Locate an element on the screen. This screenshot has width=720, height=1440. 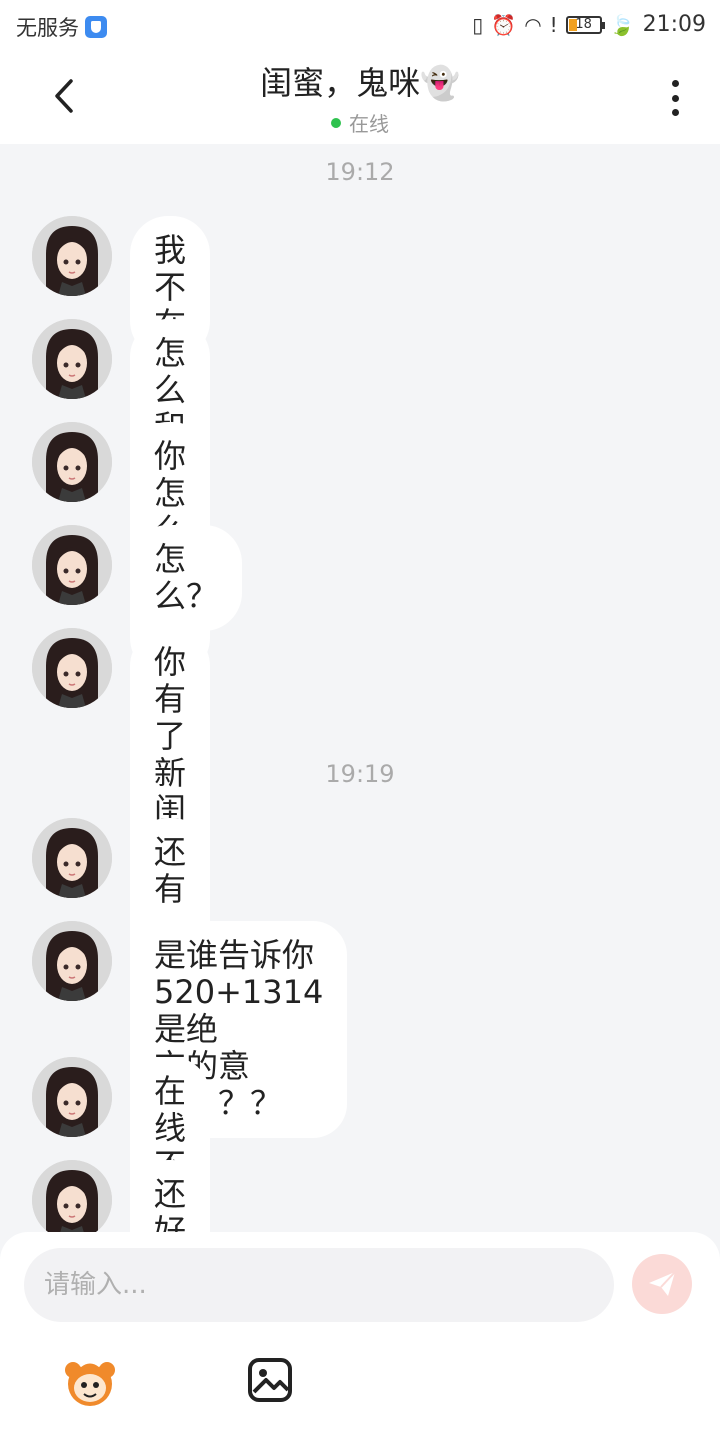
status-right: ▯ ⏰ ◠ ! 18 🍃 21:09 is located at coordinates (589, 24).